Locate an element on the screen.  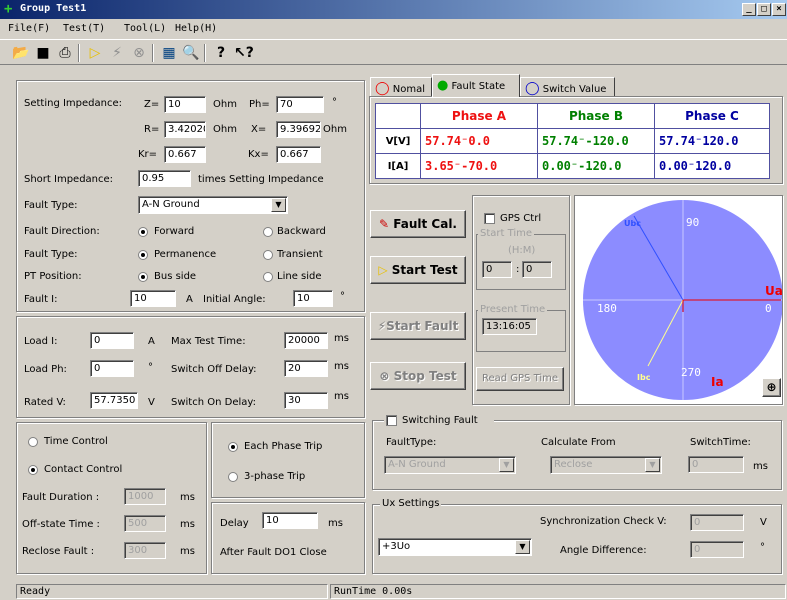
play-icon: ▷ is located at coordinates (95, 53).